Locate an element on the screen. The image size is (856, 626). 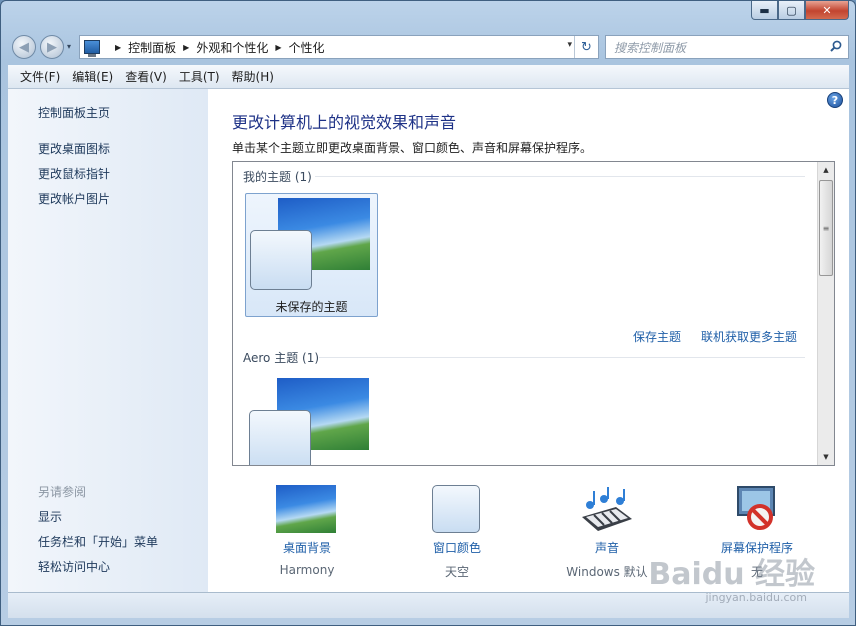
theme-tile-unsaved: 未保存的主题 is located at coordinates (311, 255).